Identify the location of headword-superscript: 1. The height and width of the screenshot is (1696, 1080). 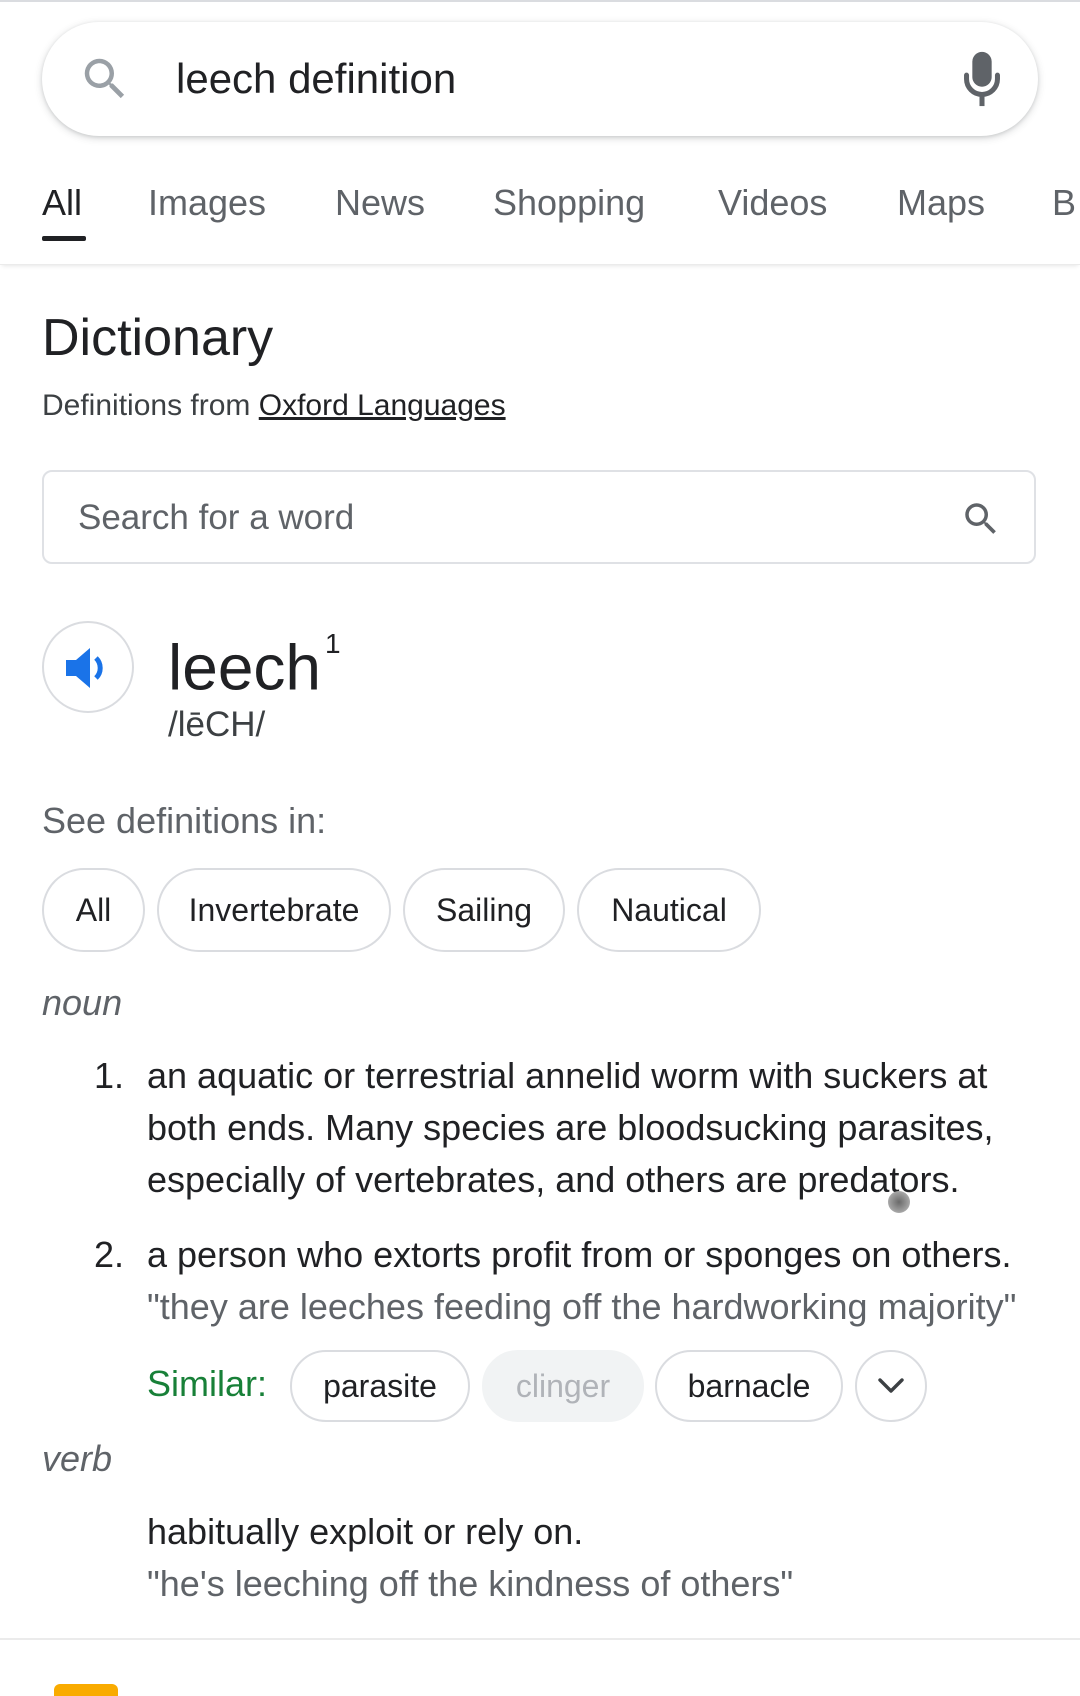
(333, 643).